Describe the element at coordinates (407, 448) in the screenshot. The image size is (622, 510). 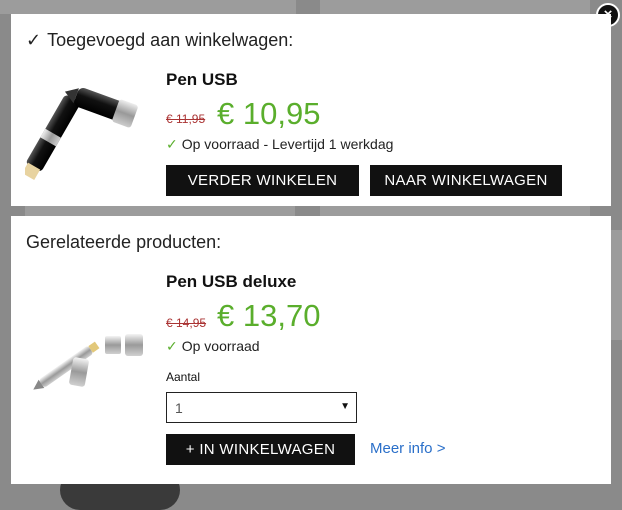
I see `more-info-link: Meer info >` at that location.